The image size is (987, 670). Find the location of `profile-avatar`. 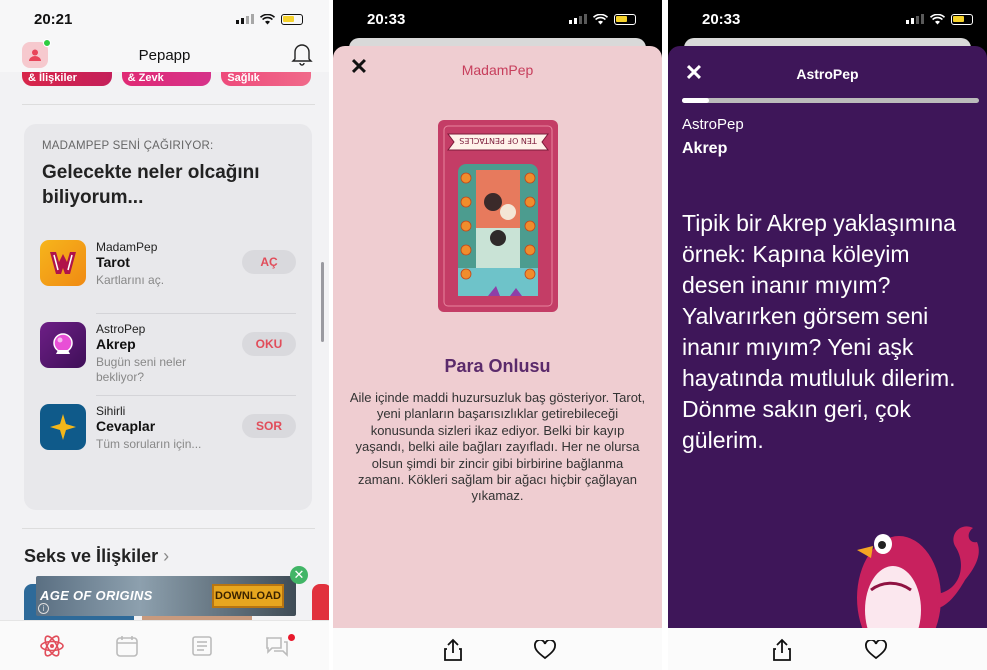

profile-avatar is located at coordinates (36, 53).